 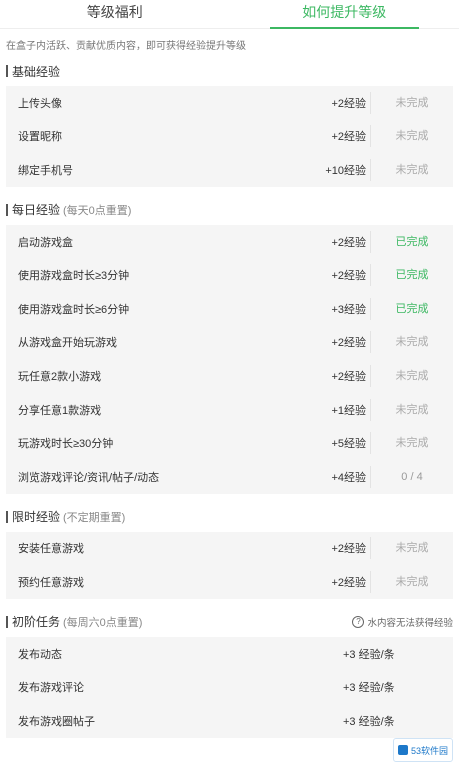 What do you see at coordinates (402, 750) in the screenshot?
I see `watermark-icon` at bounding box center [402, 750].